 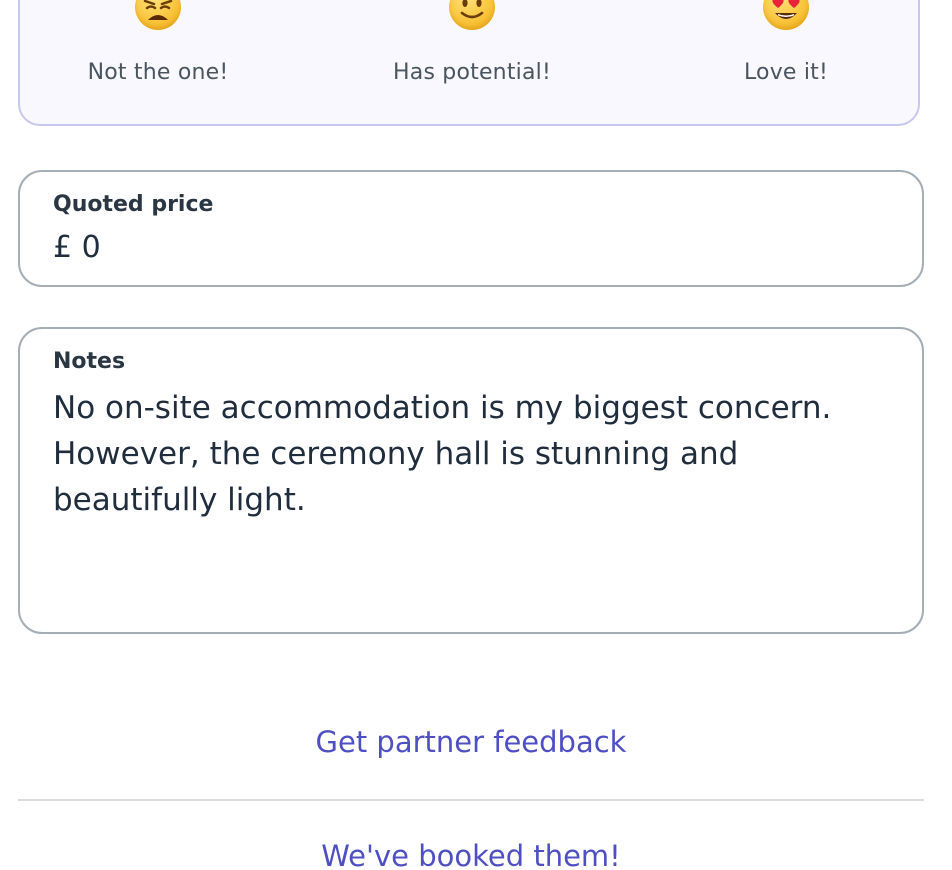 I want to click on rating-label: Has potential!, so click(x=472, y=72).